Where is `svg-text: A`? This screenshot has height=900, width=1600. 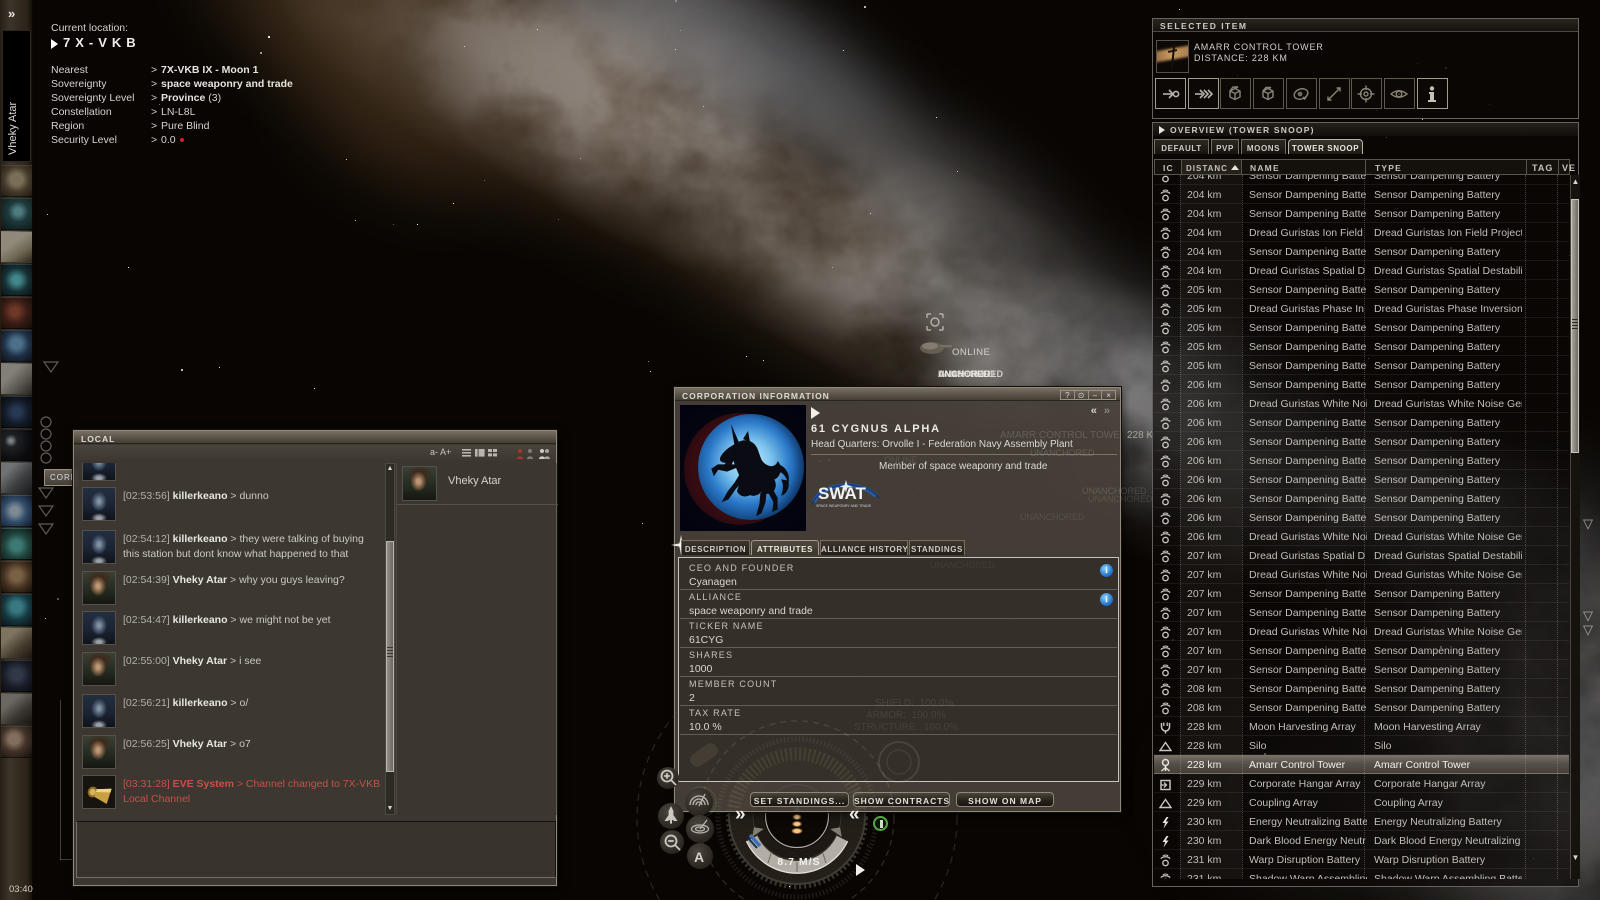
svg-text: A is located at coordinates (699, 857).